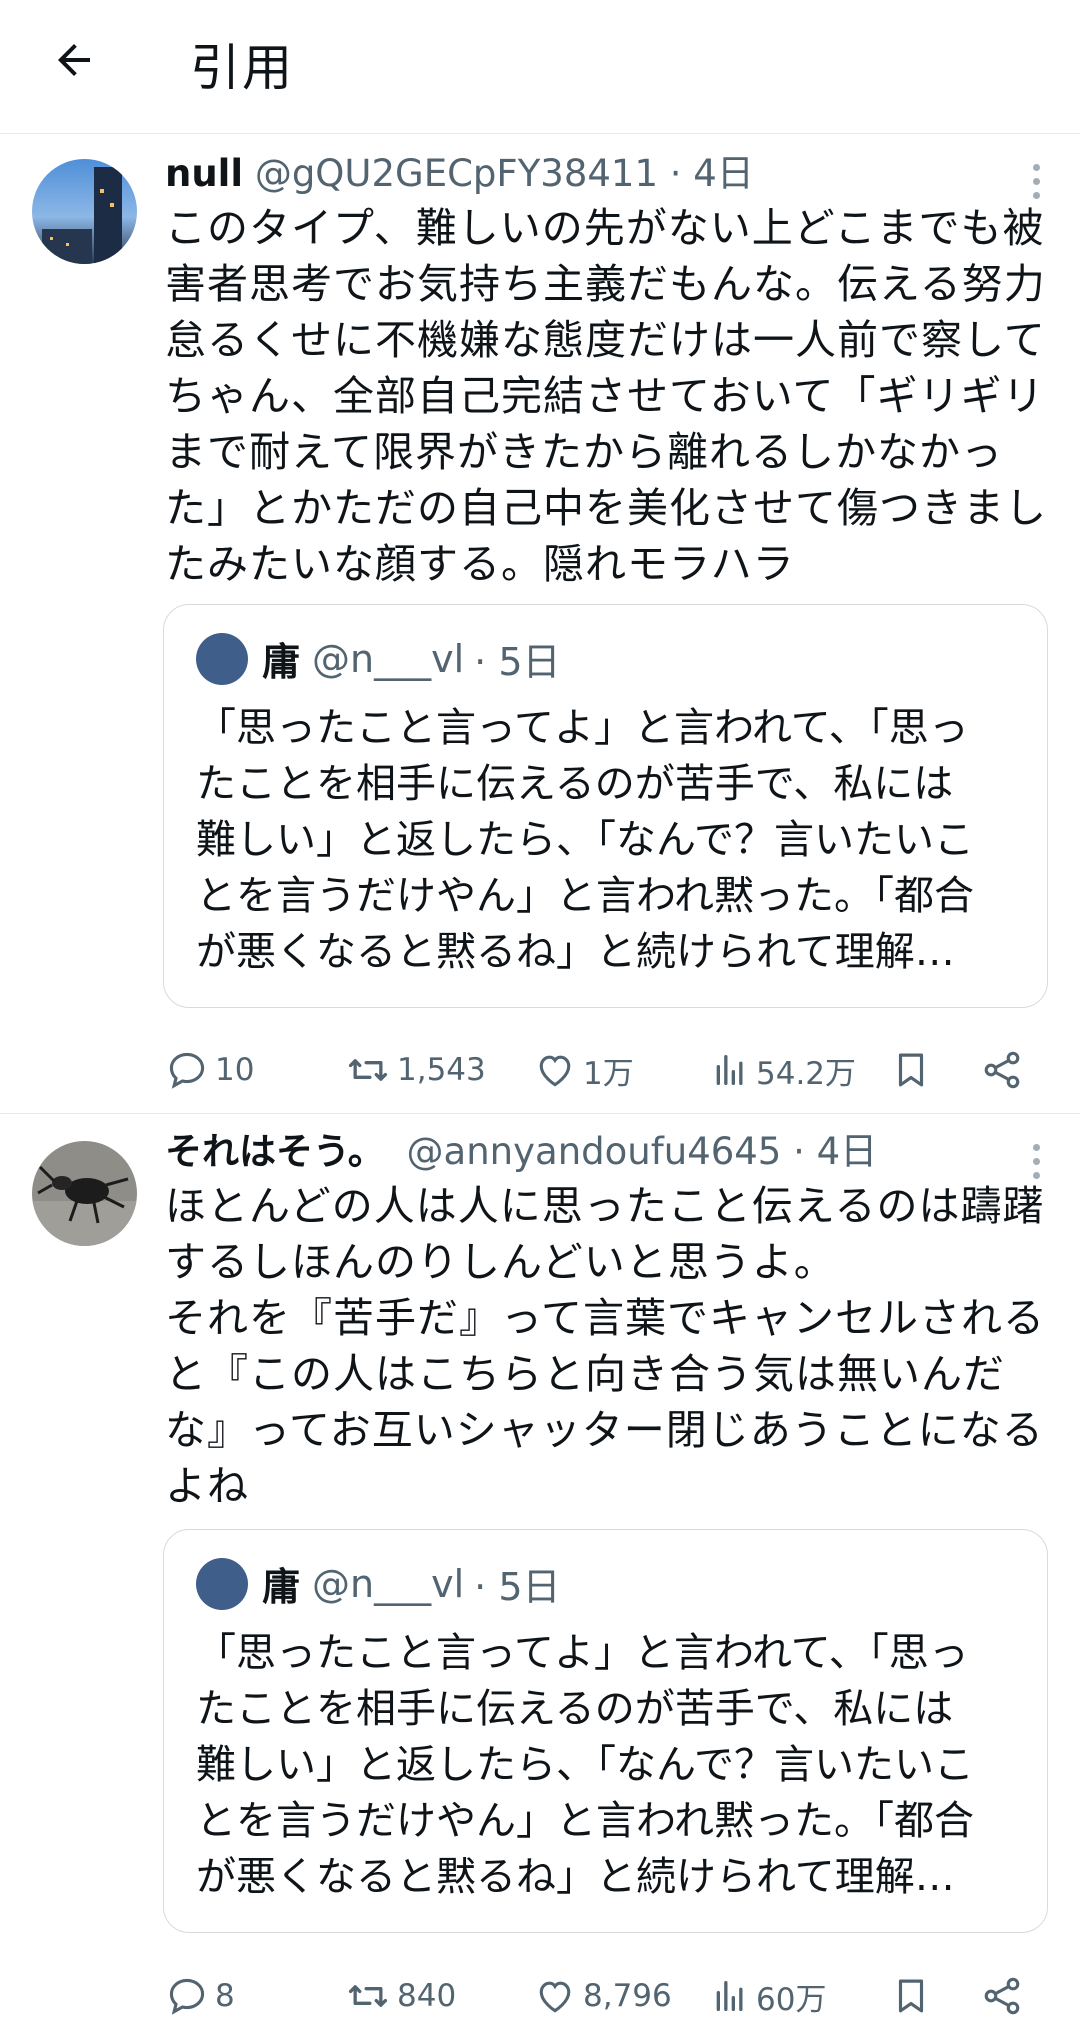 The width and height of the screenshot is (1080, 2032). I want to click on user-handle: @annyandoufu4645, so click(594, 1151).